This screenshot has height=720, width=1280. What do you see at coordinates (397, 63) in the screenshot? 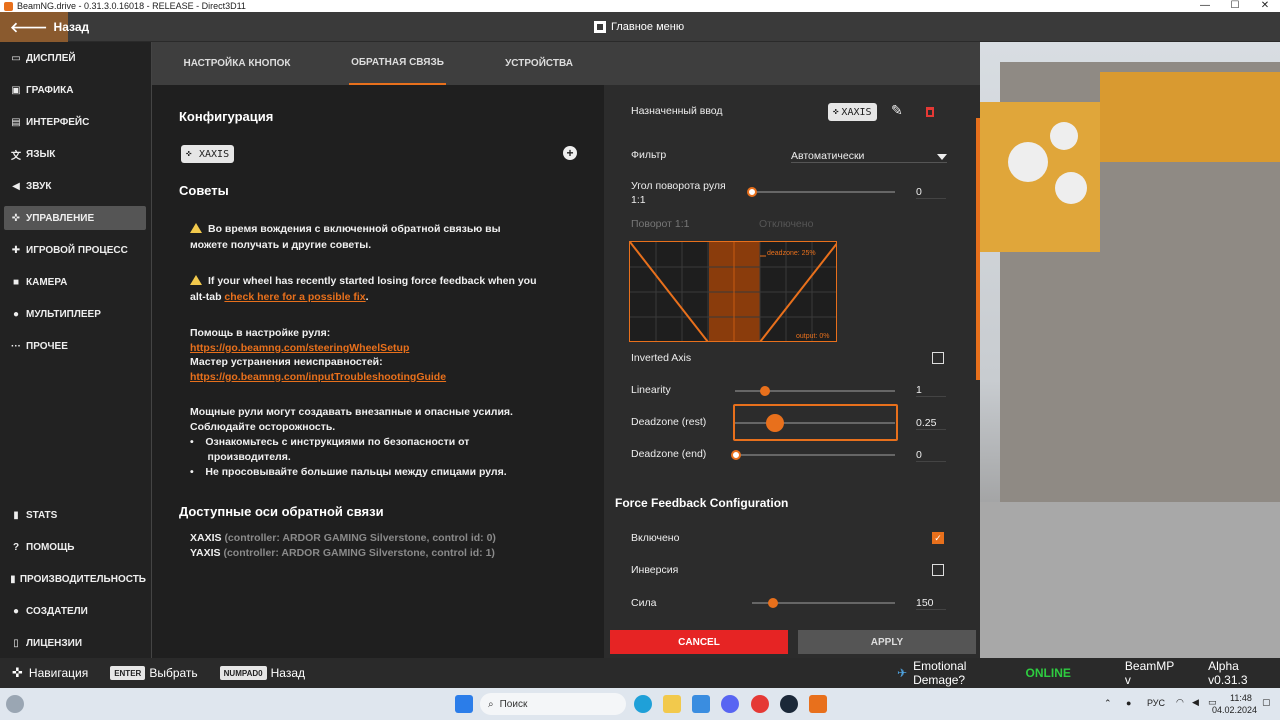
I see `tab-force-feedback: ОБРАТНАЯ СВЯЗЬ` at bounding box center [397, 63].